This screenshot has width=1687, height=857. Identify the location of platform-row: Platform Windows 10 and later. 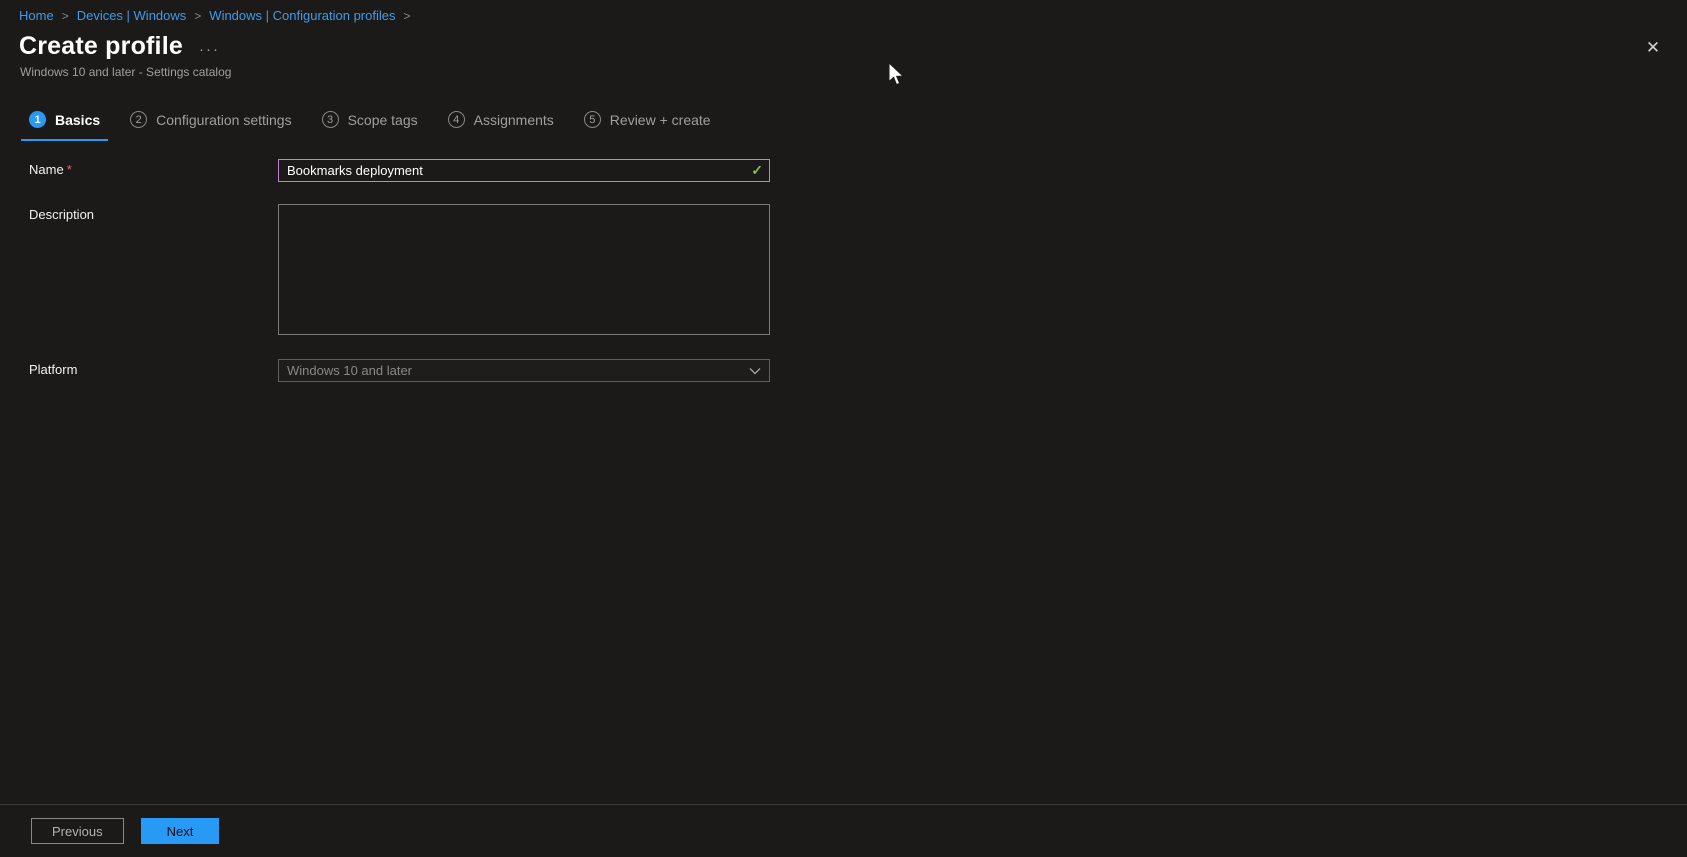
(858, 370).